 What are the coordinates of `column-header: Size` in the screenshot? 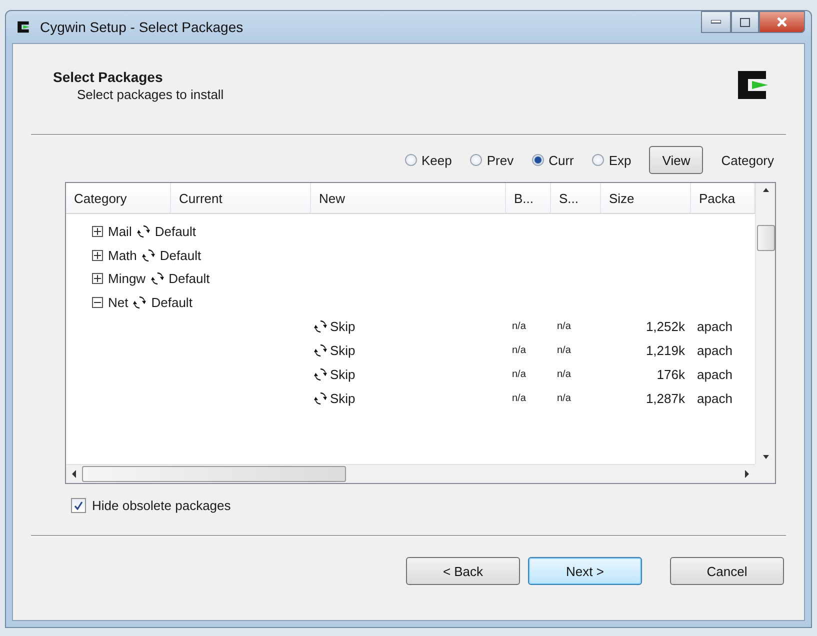 It's located at (646, 198).